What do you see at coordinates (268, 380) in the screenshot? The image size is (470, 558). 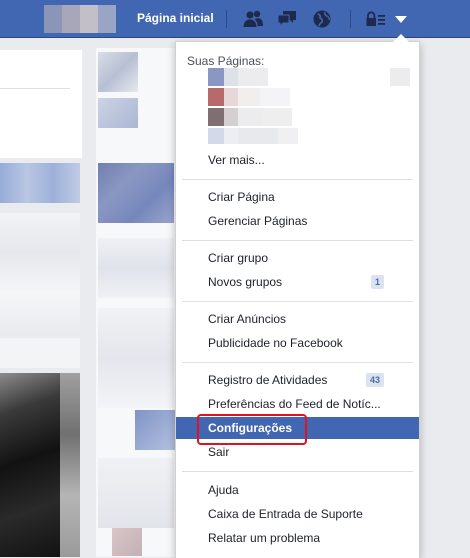 I see `activity-log-label: Registro de Atividades` at bounding box center [268, 380].